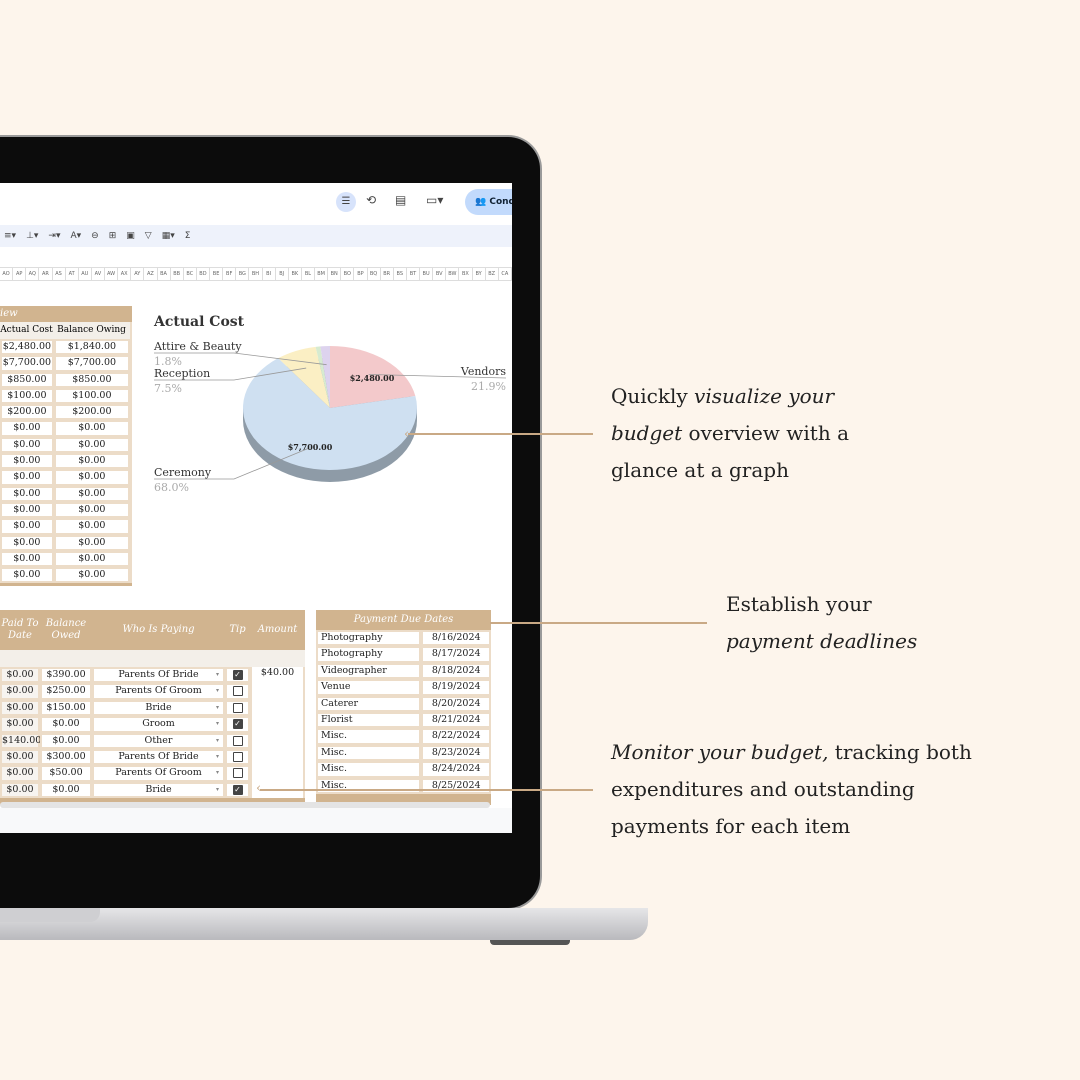 This screenshot has height=1080, width=1080. Describe the element at coordinates (400, 274) in the screenshot. I see `column-header: BS` at that location.